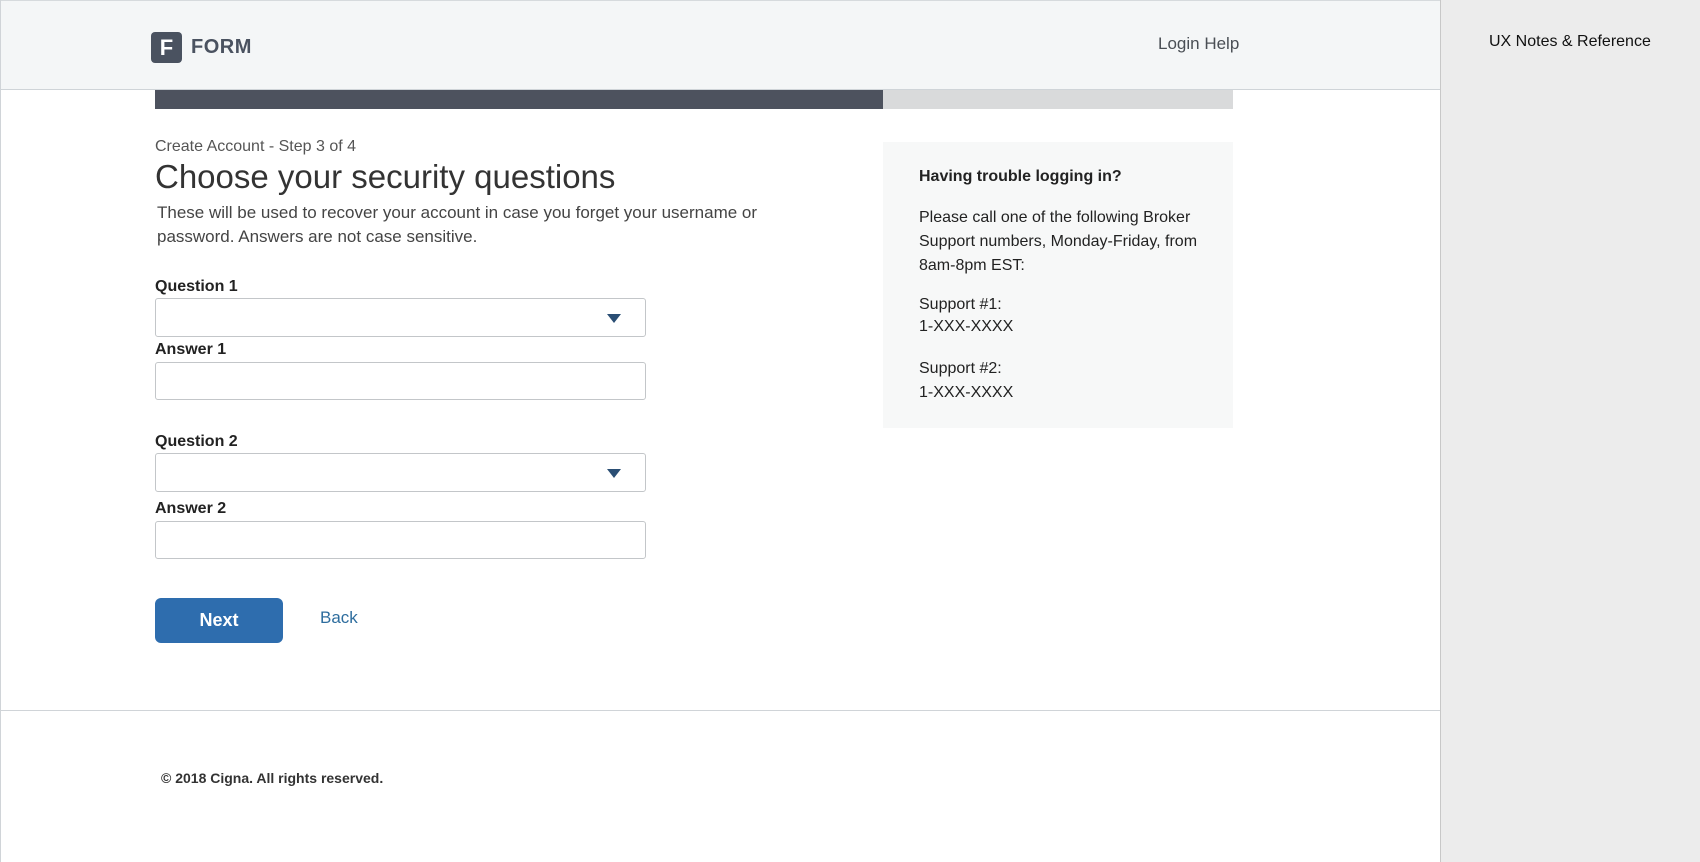 This screenshot has width=1700, height=862. What do you see at coordinates (196, 441) in the screenshot?
I see `question-2-label: Question 2` at bounding box center [196, 441].